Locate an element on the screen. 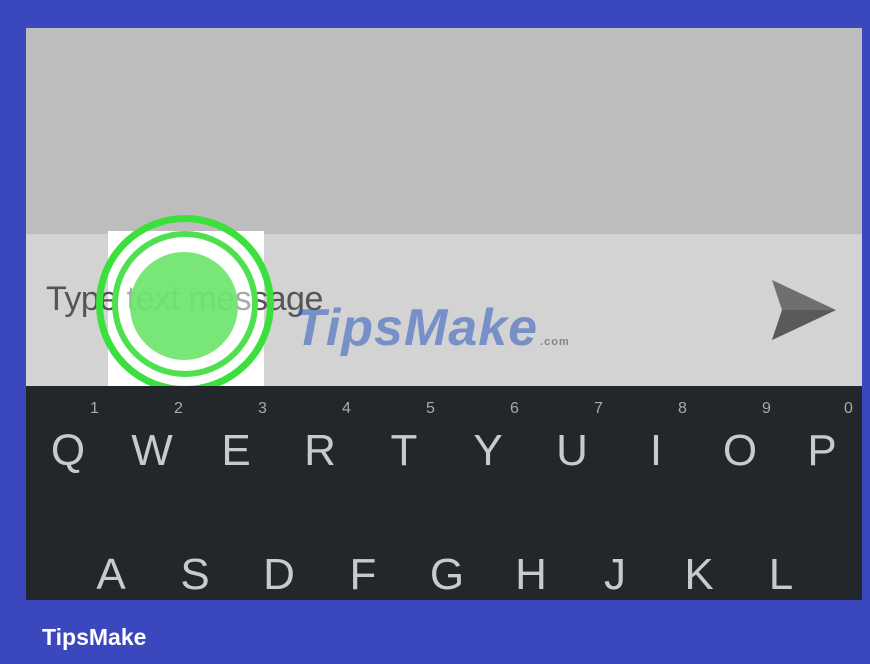 This screenshot has width=870, height=664. key-hint-4: 4 is located at coordinates (346, 408).